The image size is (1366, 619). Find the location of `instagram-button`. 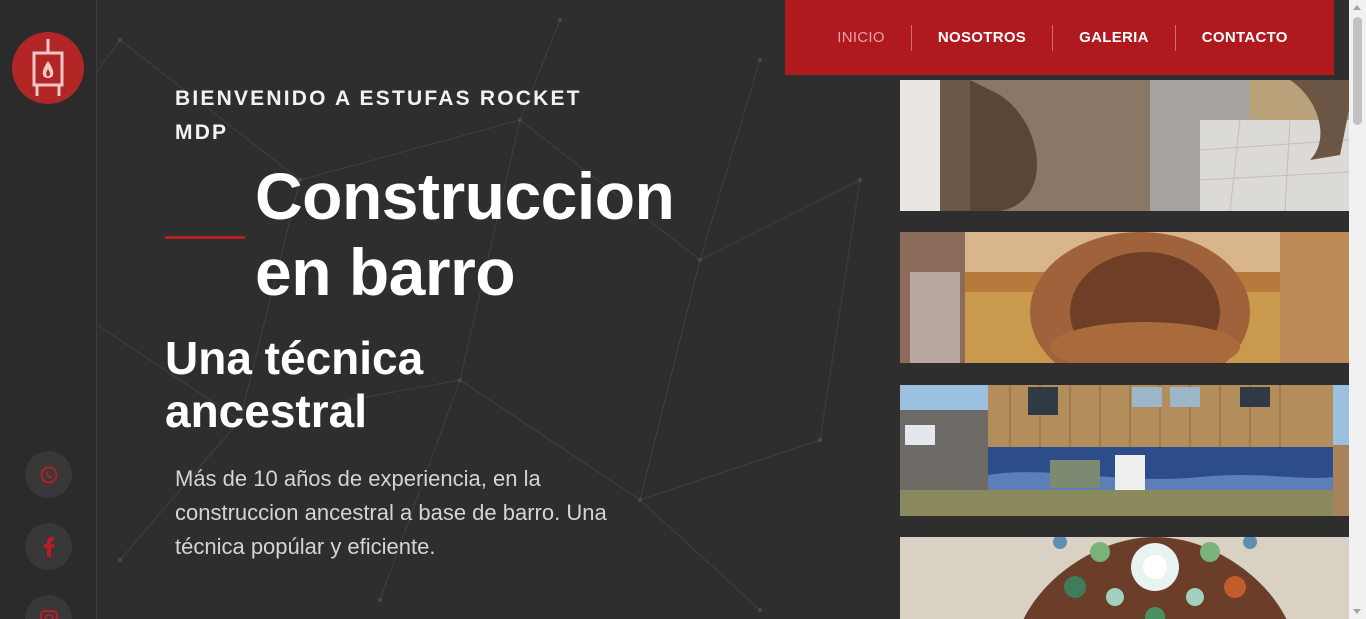

instagram-button is located at coordinates (48, 607).